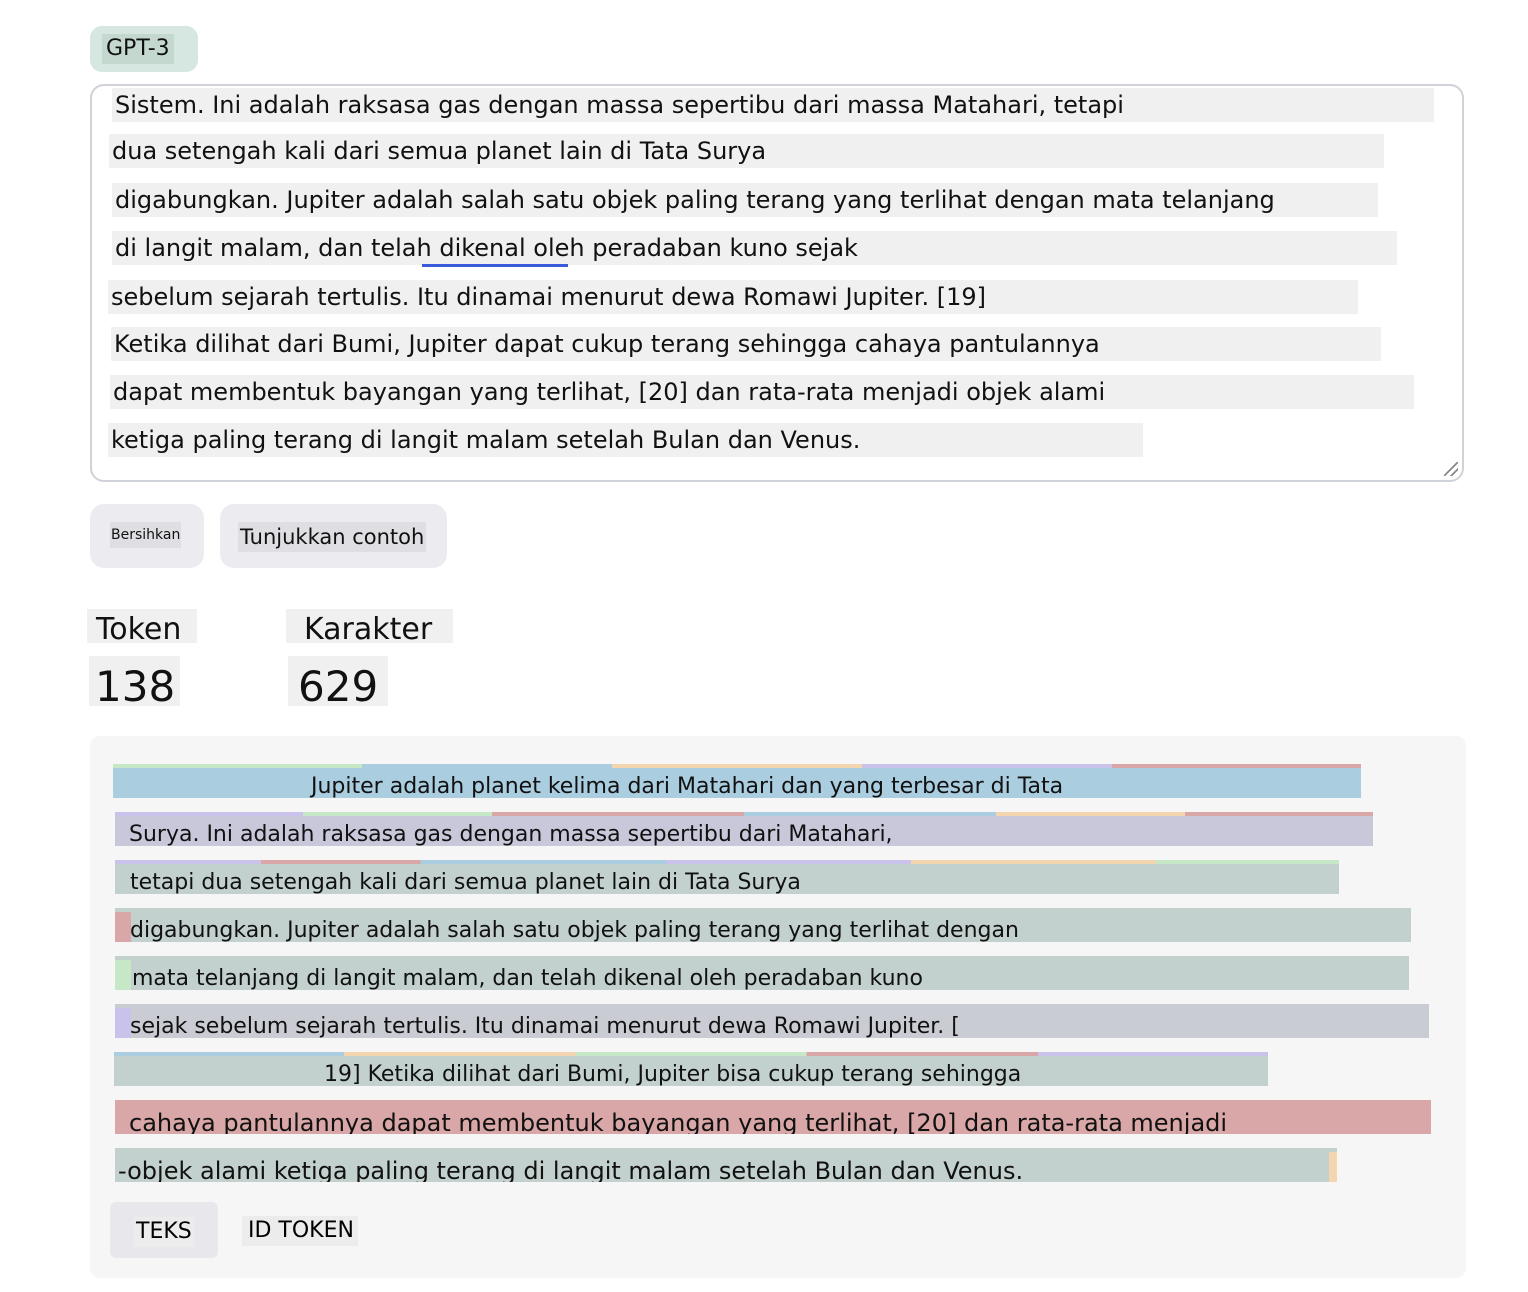  I want to click on spellcheck-underline, so click(495, 265).